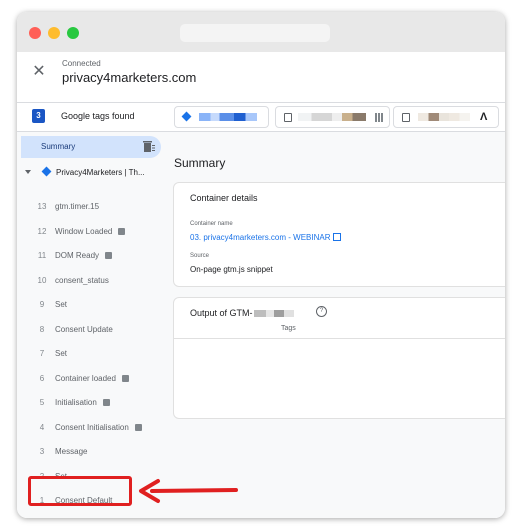 This screenshot has height=532, width=522. What do you see at coordinates (42, 451) in the screenshot?
I see `event-number: 3` at bounding box center [42, 451].